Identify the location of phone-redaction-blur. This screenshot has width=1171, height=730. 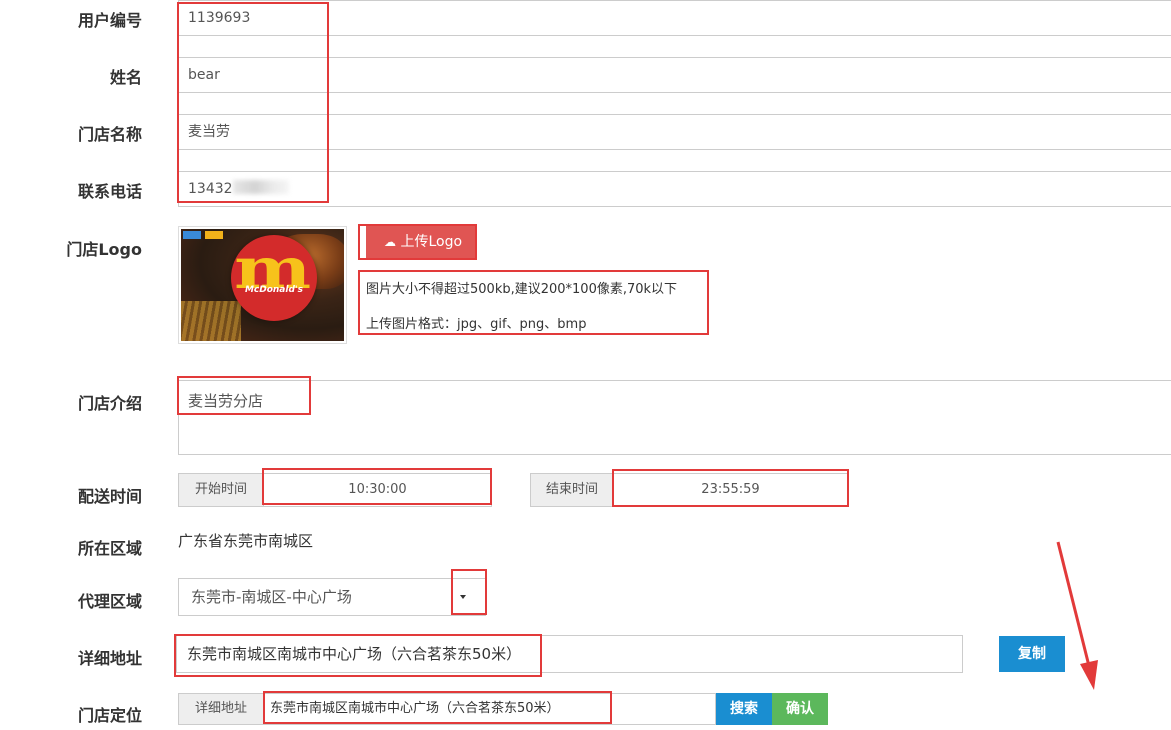
(261, 187).